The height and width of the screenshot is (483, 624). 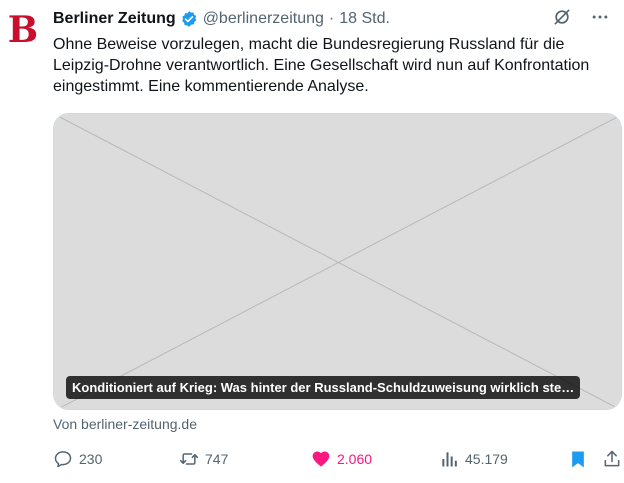 What do you see at coordinates (364, 19) in the screenshot?
I see `timestamp: 18 Std.` at bounding box center [364, 19].